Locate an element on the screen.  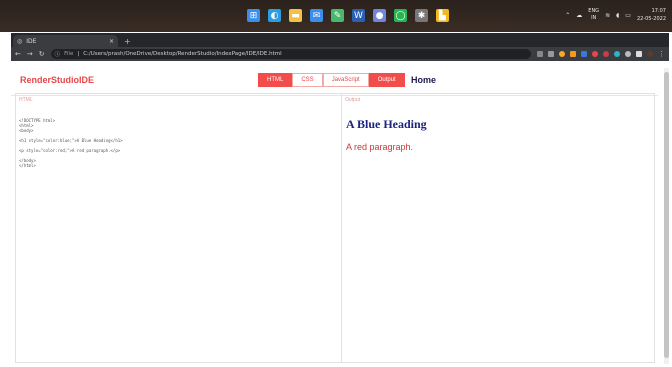
taskbar-apps: ⊞ ◐ ▬ ✉ ✎ W ● ◯ ✱ ▙ is located at coordinates (348, 15).